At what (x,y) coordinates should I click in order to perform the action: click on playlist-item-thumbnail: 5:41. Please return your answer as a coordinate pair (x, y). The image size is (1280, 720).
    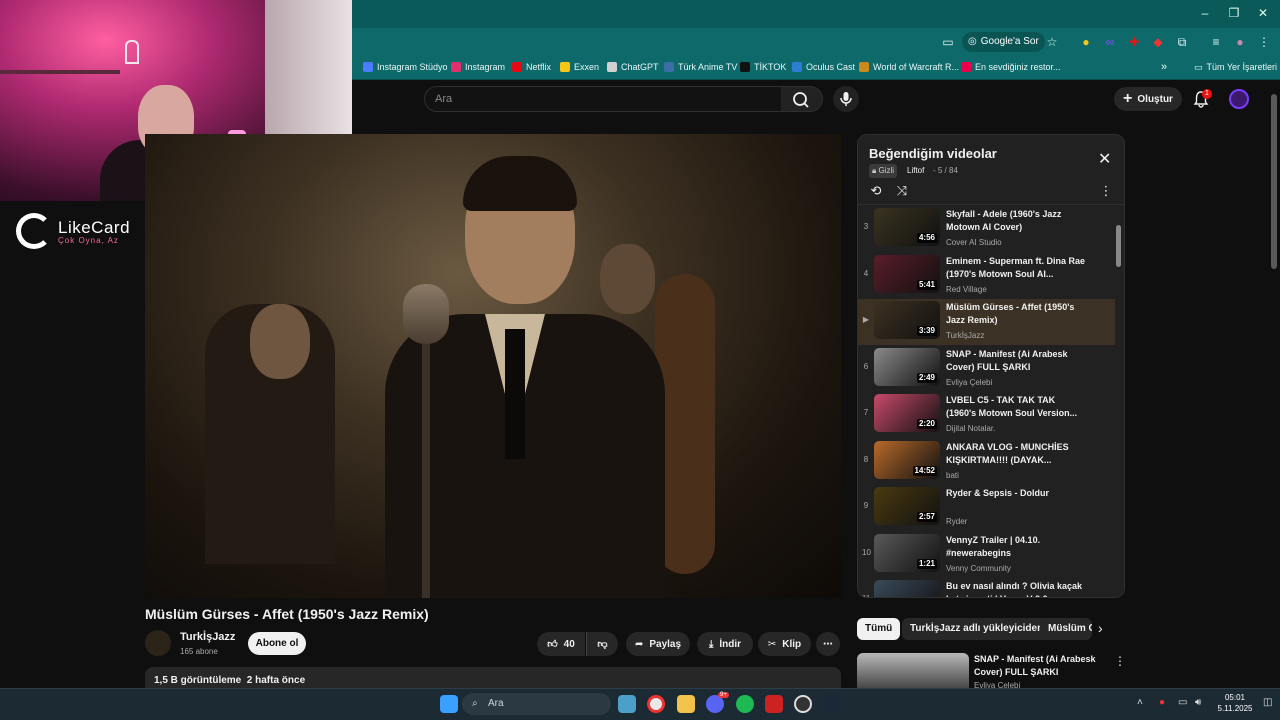
    Looking at the image, I should click on (907, 273).